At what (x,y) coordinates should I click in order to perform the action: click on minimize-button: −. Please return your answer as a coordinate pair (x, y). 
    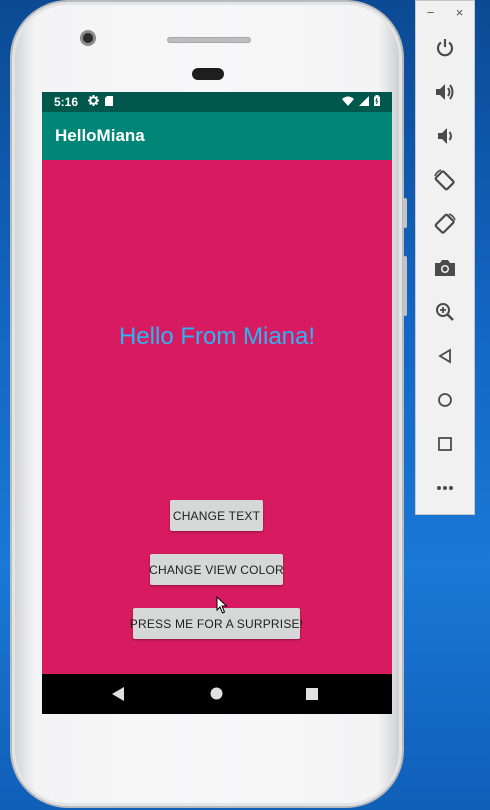
    Looking at the image, I should click on (431, 15).